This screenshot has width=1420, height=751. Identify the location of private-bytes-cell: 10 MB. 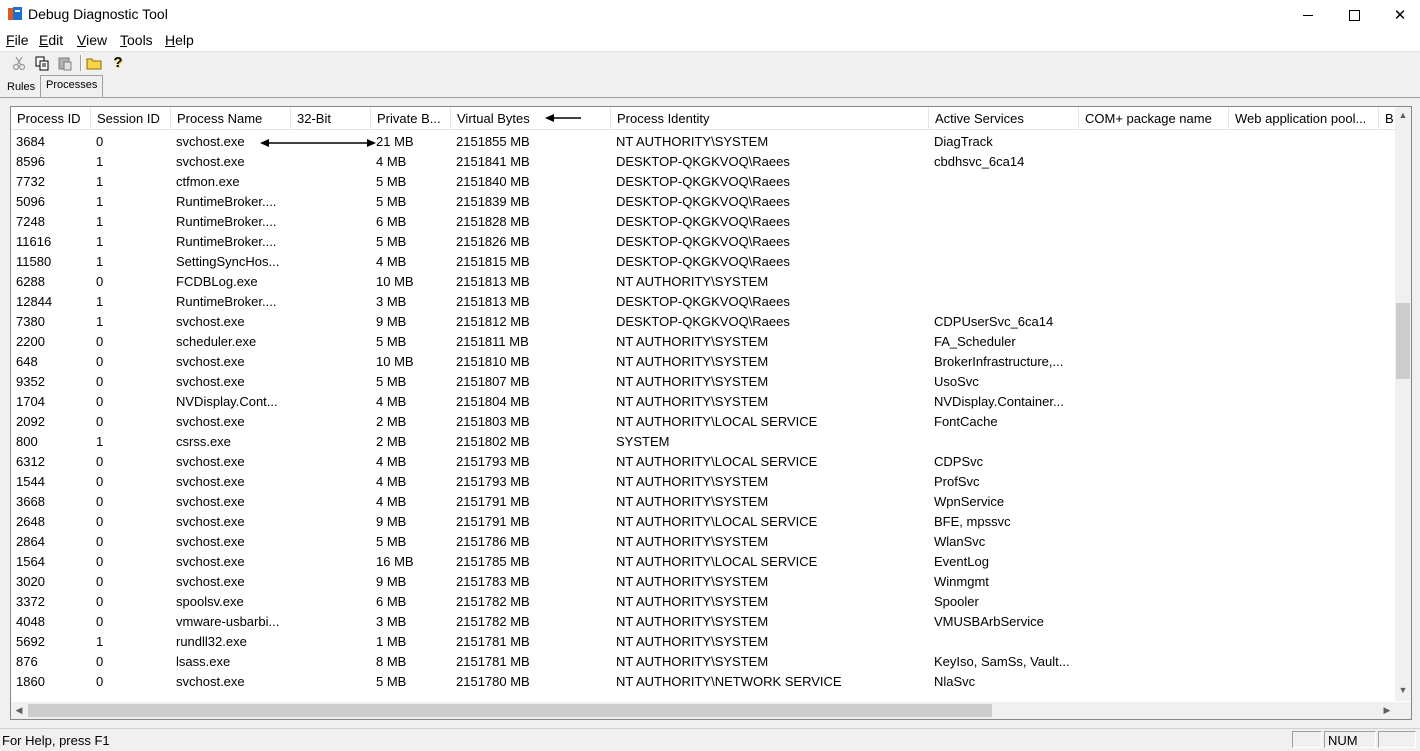
(395, 361).